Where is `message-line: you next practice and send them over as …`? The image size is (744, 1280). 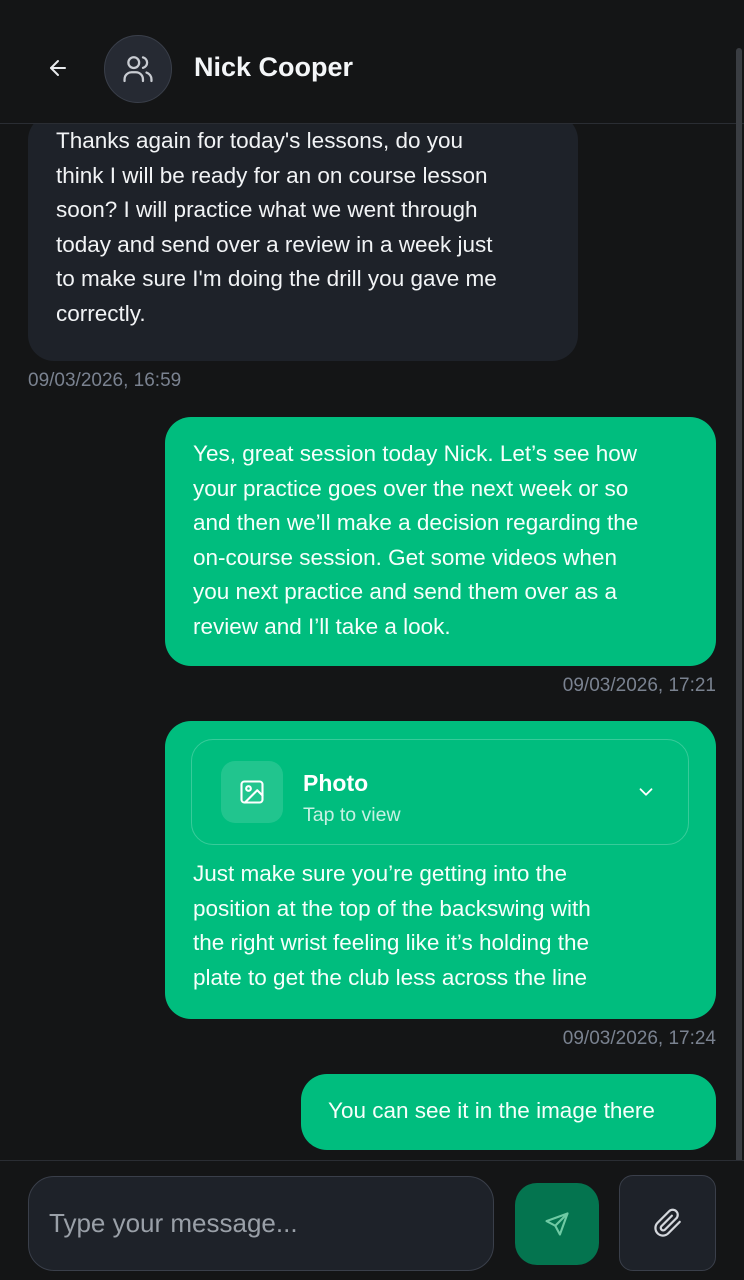
message-line: you next practice and send them over as … is located at coordinates (405, 592).